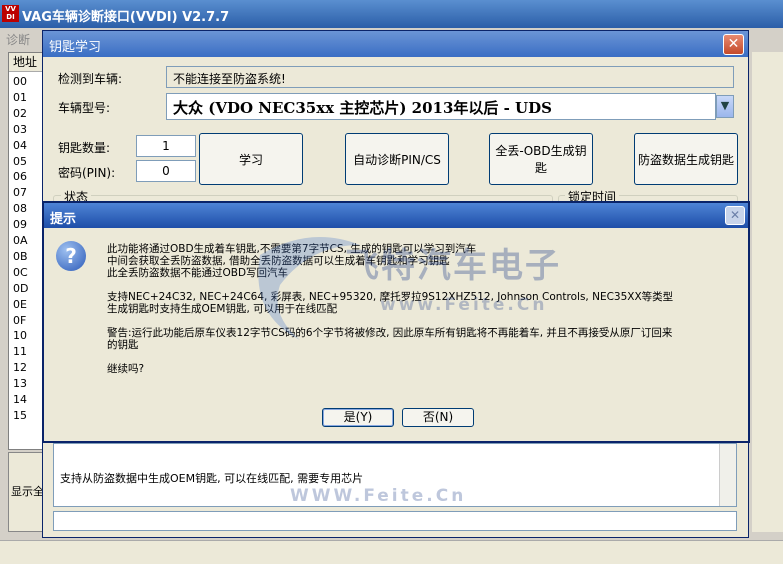 The width and height of the screenshot is (783, 564). Describe the element at coordinates (20, 401) in the screenshot. I see `address-list-item: 14` at that location.